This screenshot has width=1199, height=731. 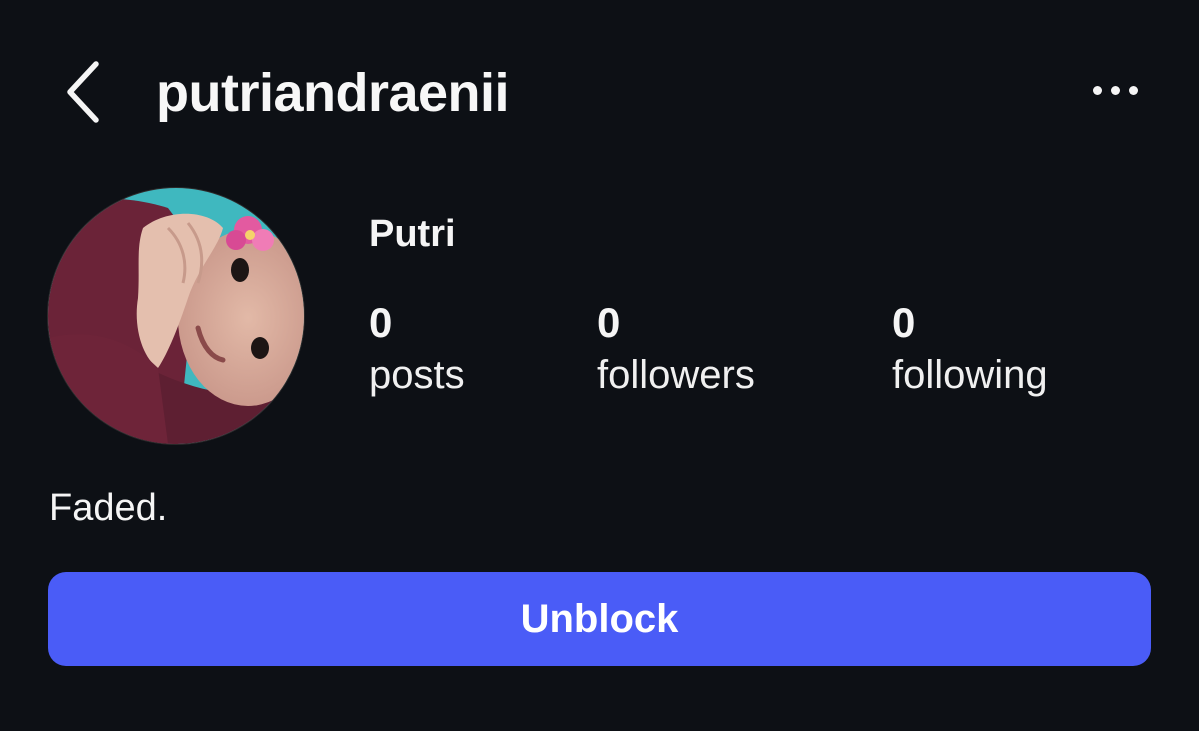 I want to click on unblock-button: Unblock, so click(x=599, y=619).